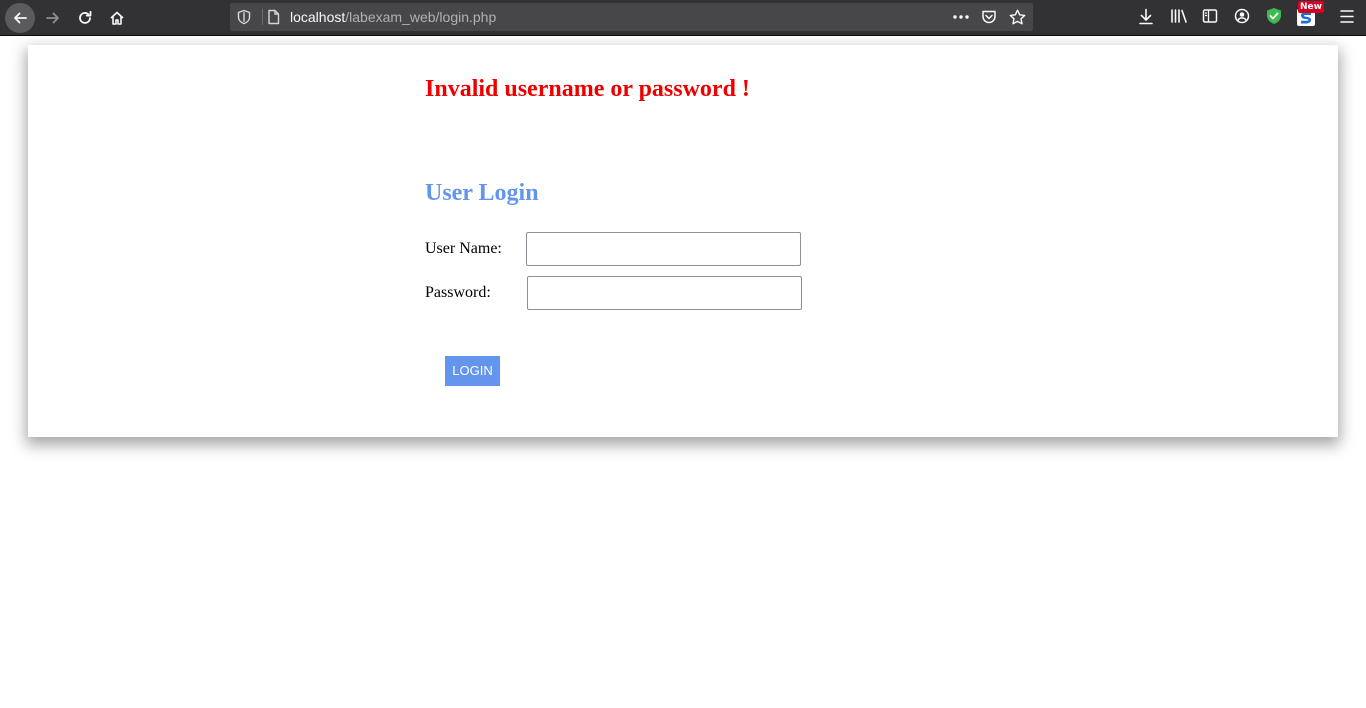 The image size is (1366, 708). What do you see at coordinates (1347, 16) in the screenshot?
I see `menu-icon` at bounding box center [1347, 16].